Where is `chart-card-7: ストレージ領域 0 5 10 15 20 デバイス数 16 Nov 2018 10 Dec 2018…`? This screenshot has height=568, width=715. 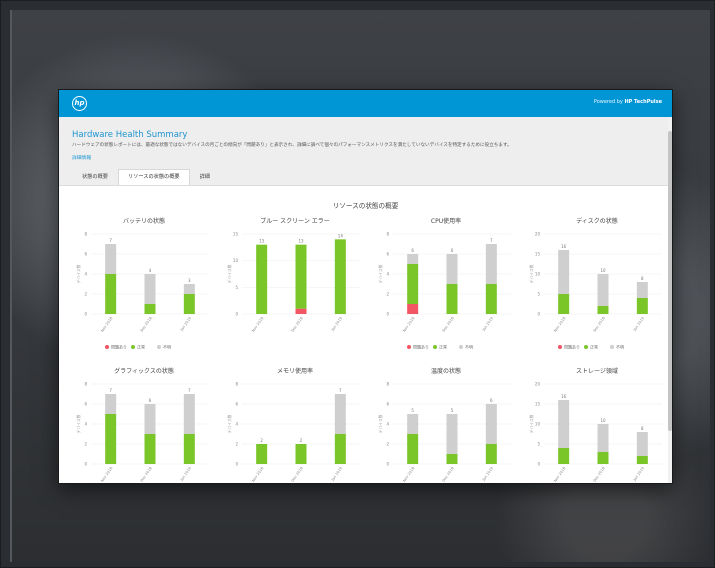
chart-card-7: ストレージ領域 0 5 10 15 20 デバイス数 16 Nov 2018 10 Dec 2018… is located at coordinates (597, 424).